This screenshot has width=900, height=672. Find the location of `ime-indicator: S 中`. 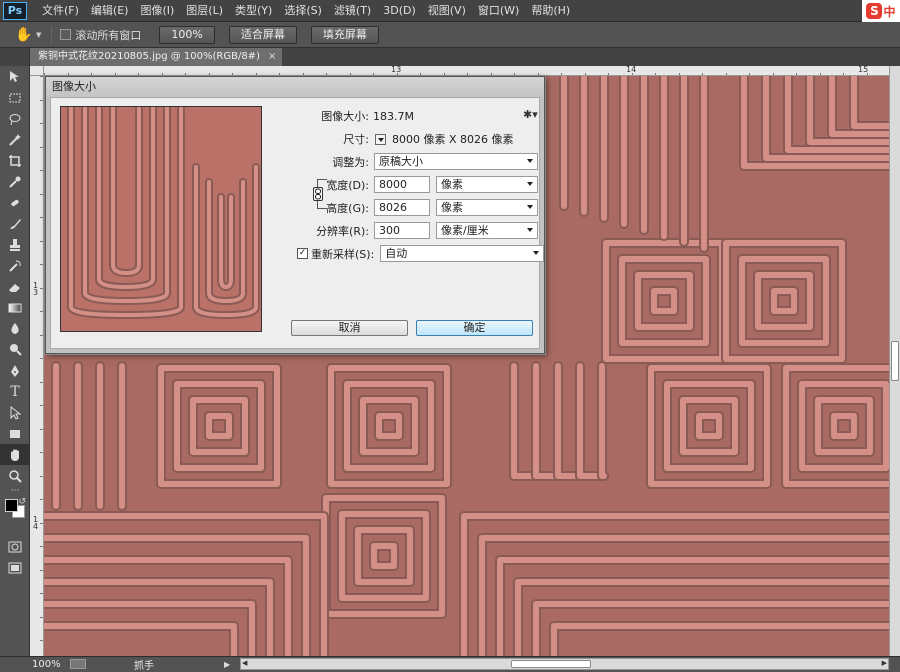

ime-indicator: S 中 is located at coordinates (881, 11).